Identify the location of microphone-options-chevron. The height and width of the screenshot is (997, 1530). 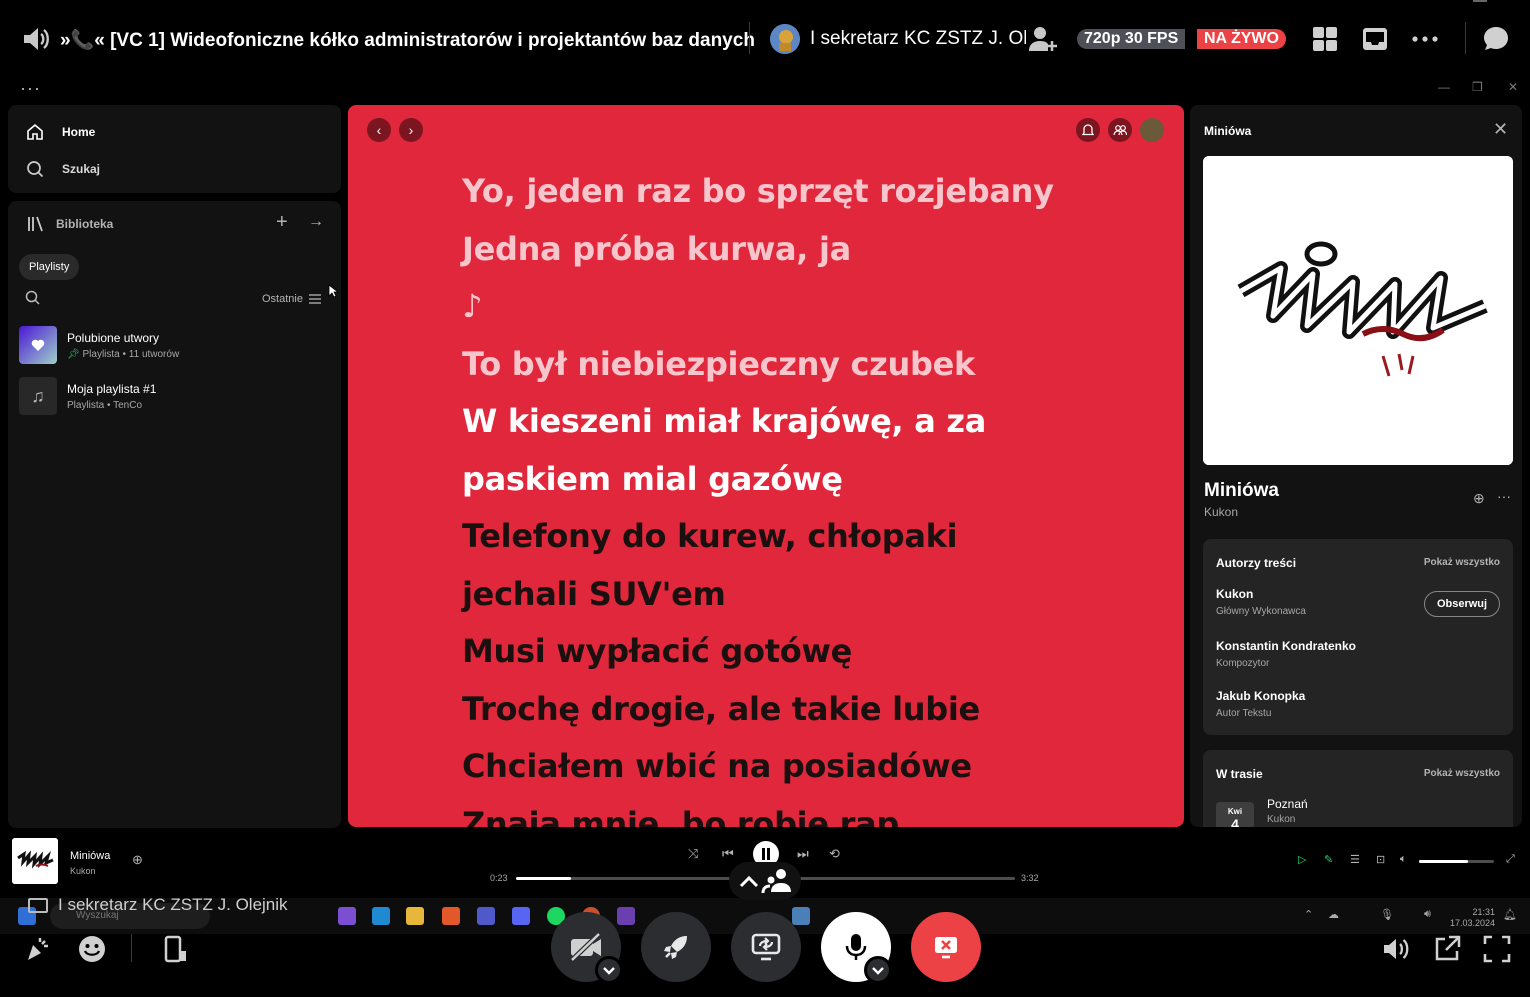
(878, 970).